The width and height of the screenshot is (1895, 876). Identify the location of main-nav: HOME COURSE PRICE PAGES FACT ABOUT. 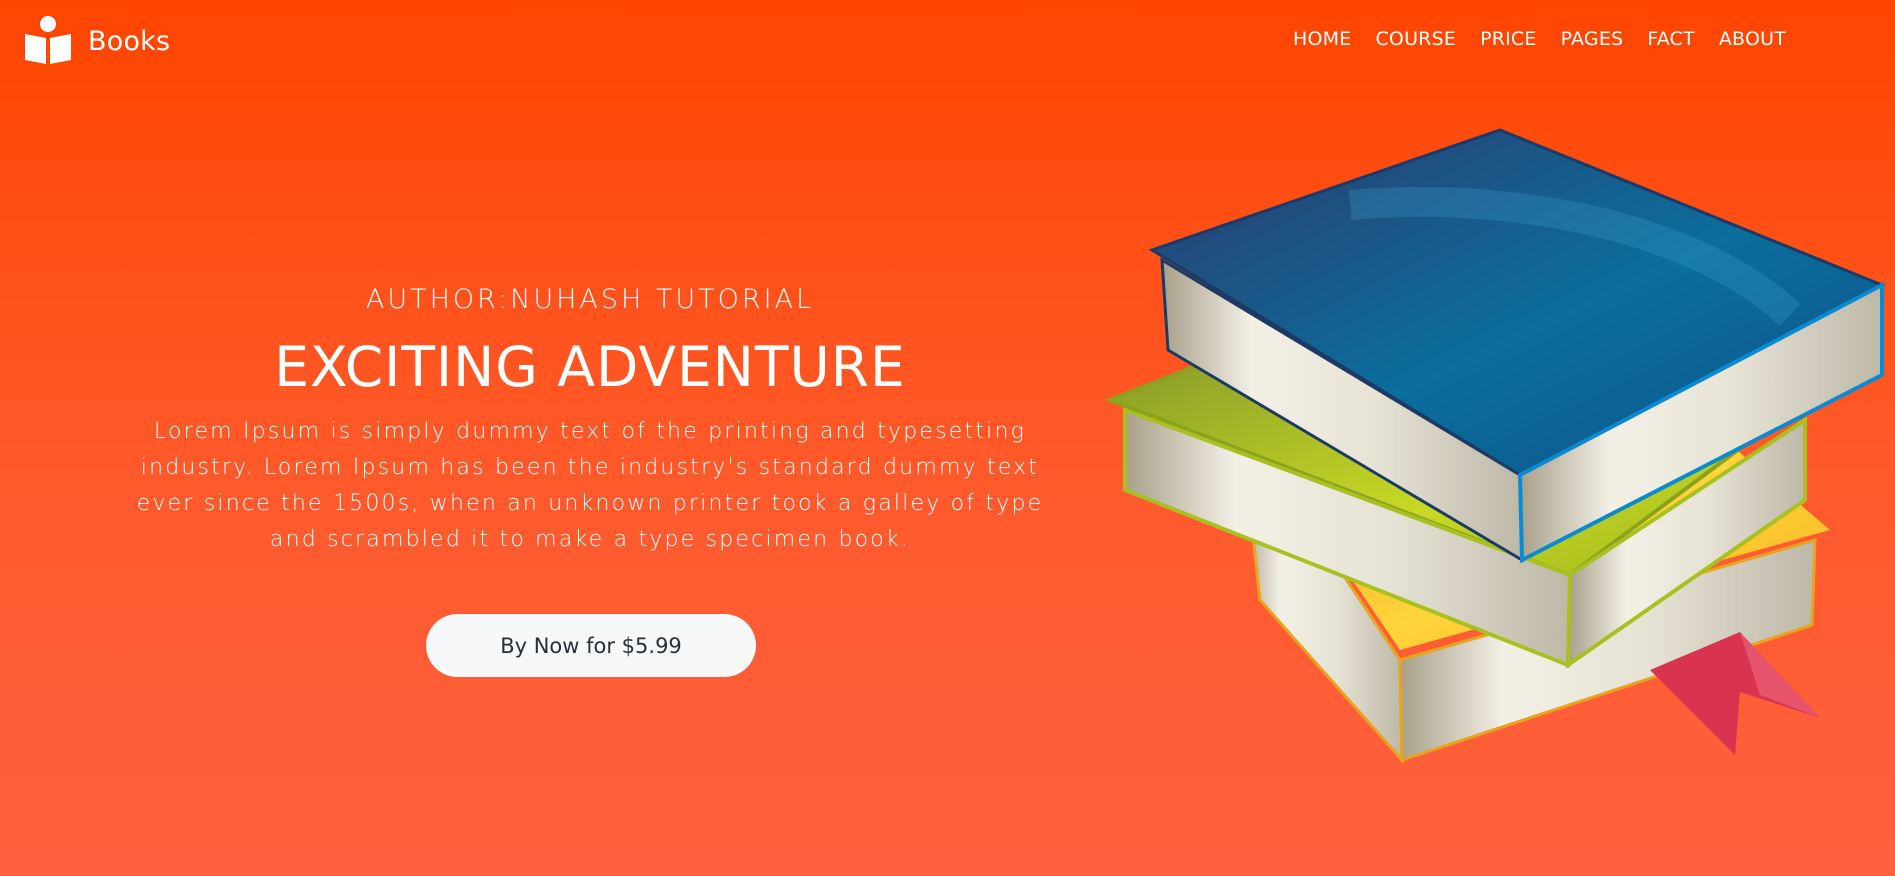
(1539, 39).